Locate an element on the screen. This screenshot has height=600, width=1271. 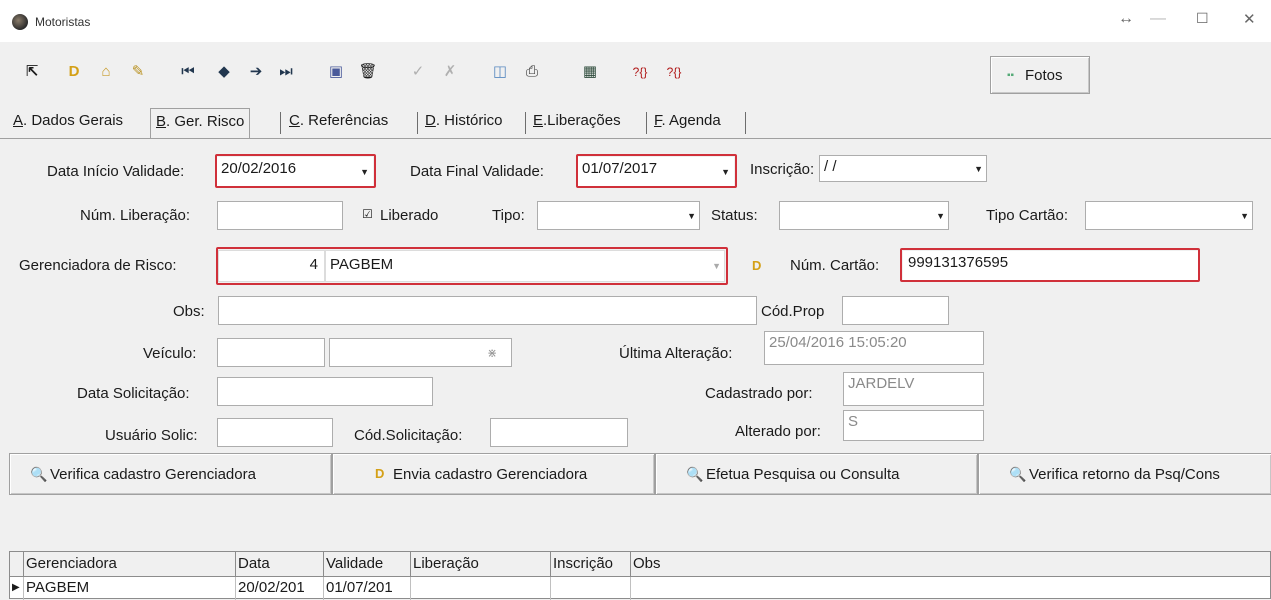
usuario-solic-field is located at coordinates (275, 432).